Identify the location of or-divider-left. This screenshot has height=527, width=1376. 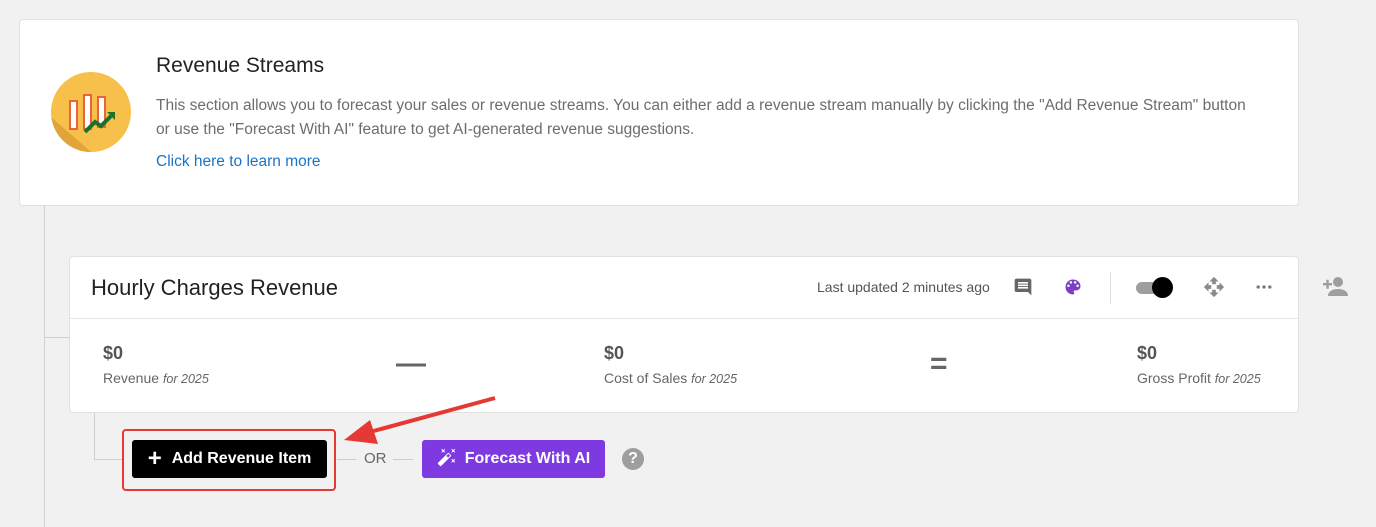
(346, 459).